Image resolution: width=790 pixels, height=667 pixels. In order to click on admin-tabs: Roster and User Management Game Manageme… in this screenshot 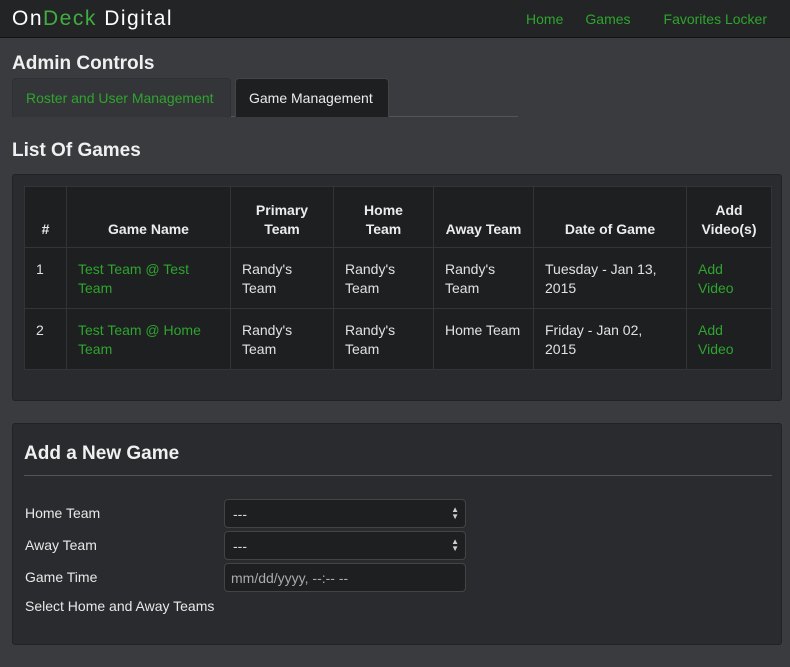, I will do `click(265, 97)`.